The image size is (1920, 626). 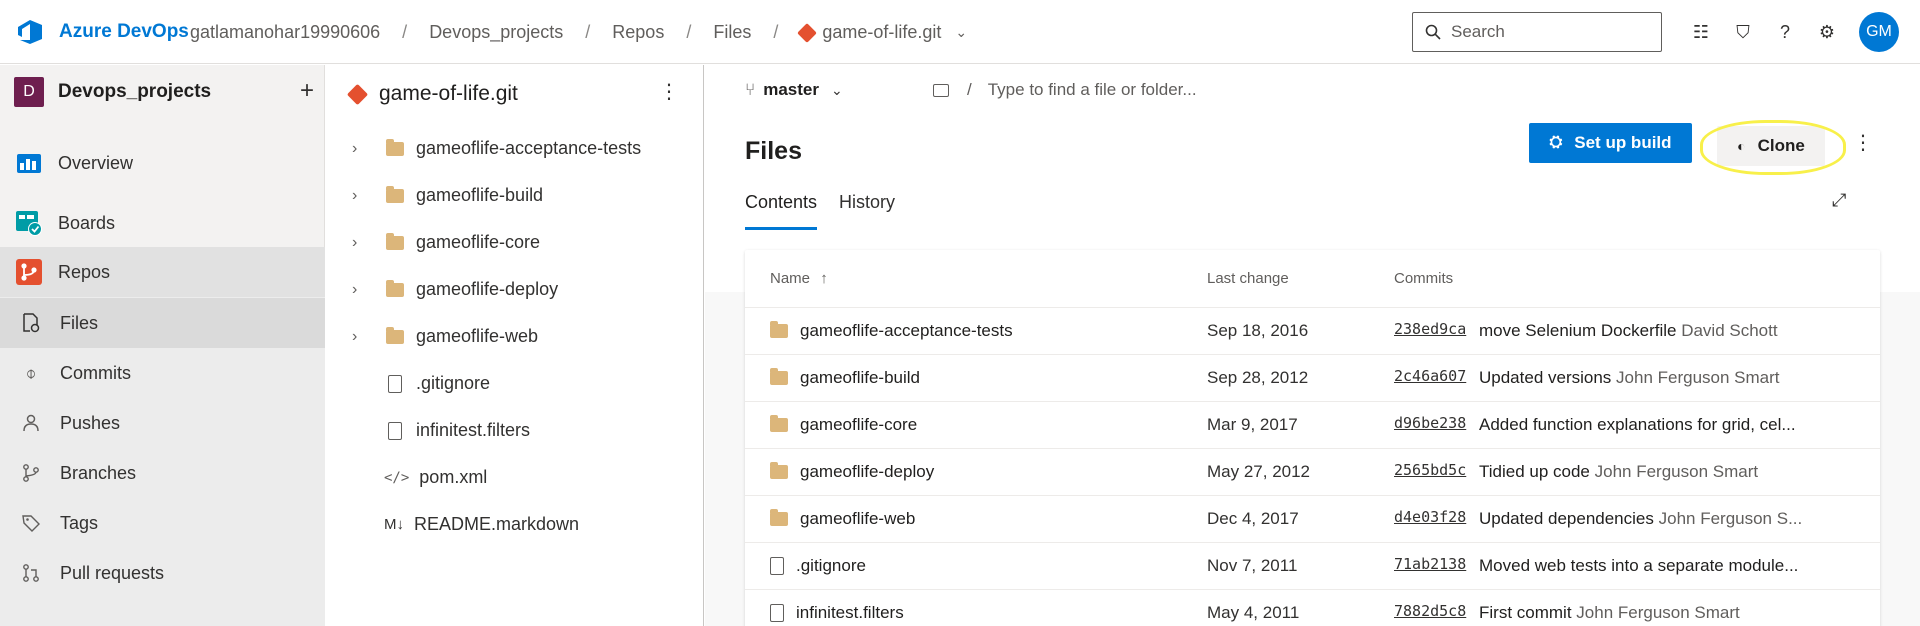 What do you see at coordinates (1701, 32) in the screenshot?
I see `task-list-icon: ☷` at bounding box center [1701, 32].